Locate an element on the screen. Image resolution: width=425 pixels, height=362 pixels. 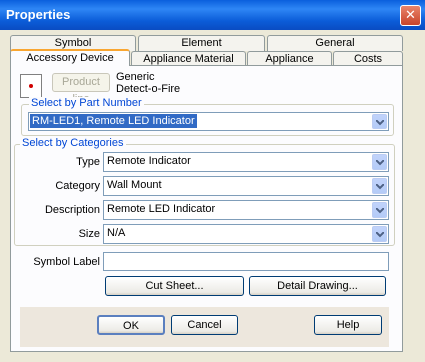
tab-appliance: Appliance is located at coordinates (289, 58).